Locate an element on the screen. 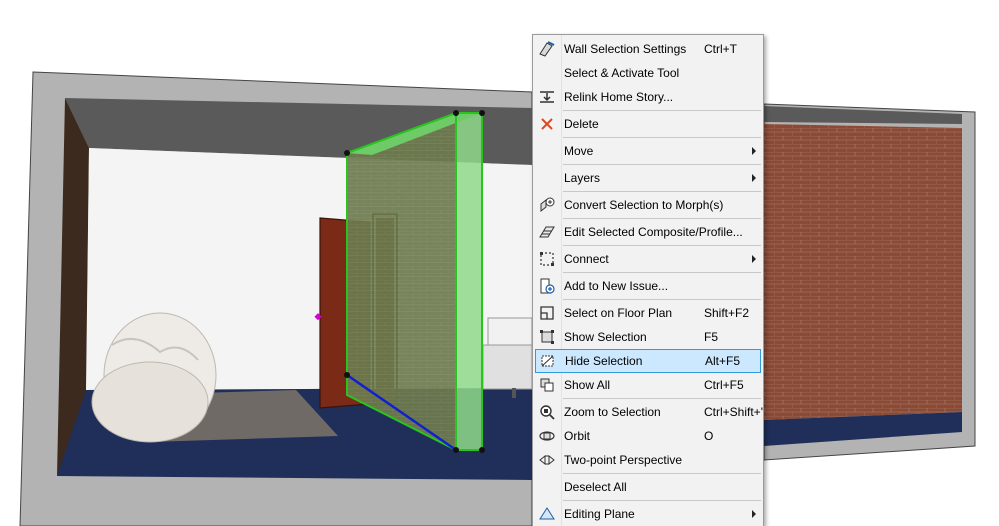  menu-item-convert-to-morph: Convert Selection to Morph(s) is located at coordinates (648, 205).